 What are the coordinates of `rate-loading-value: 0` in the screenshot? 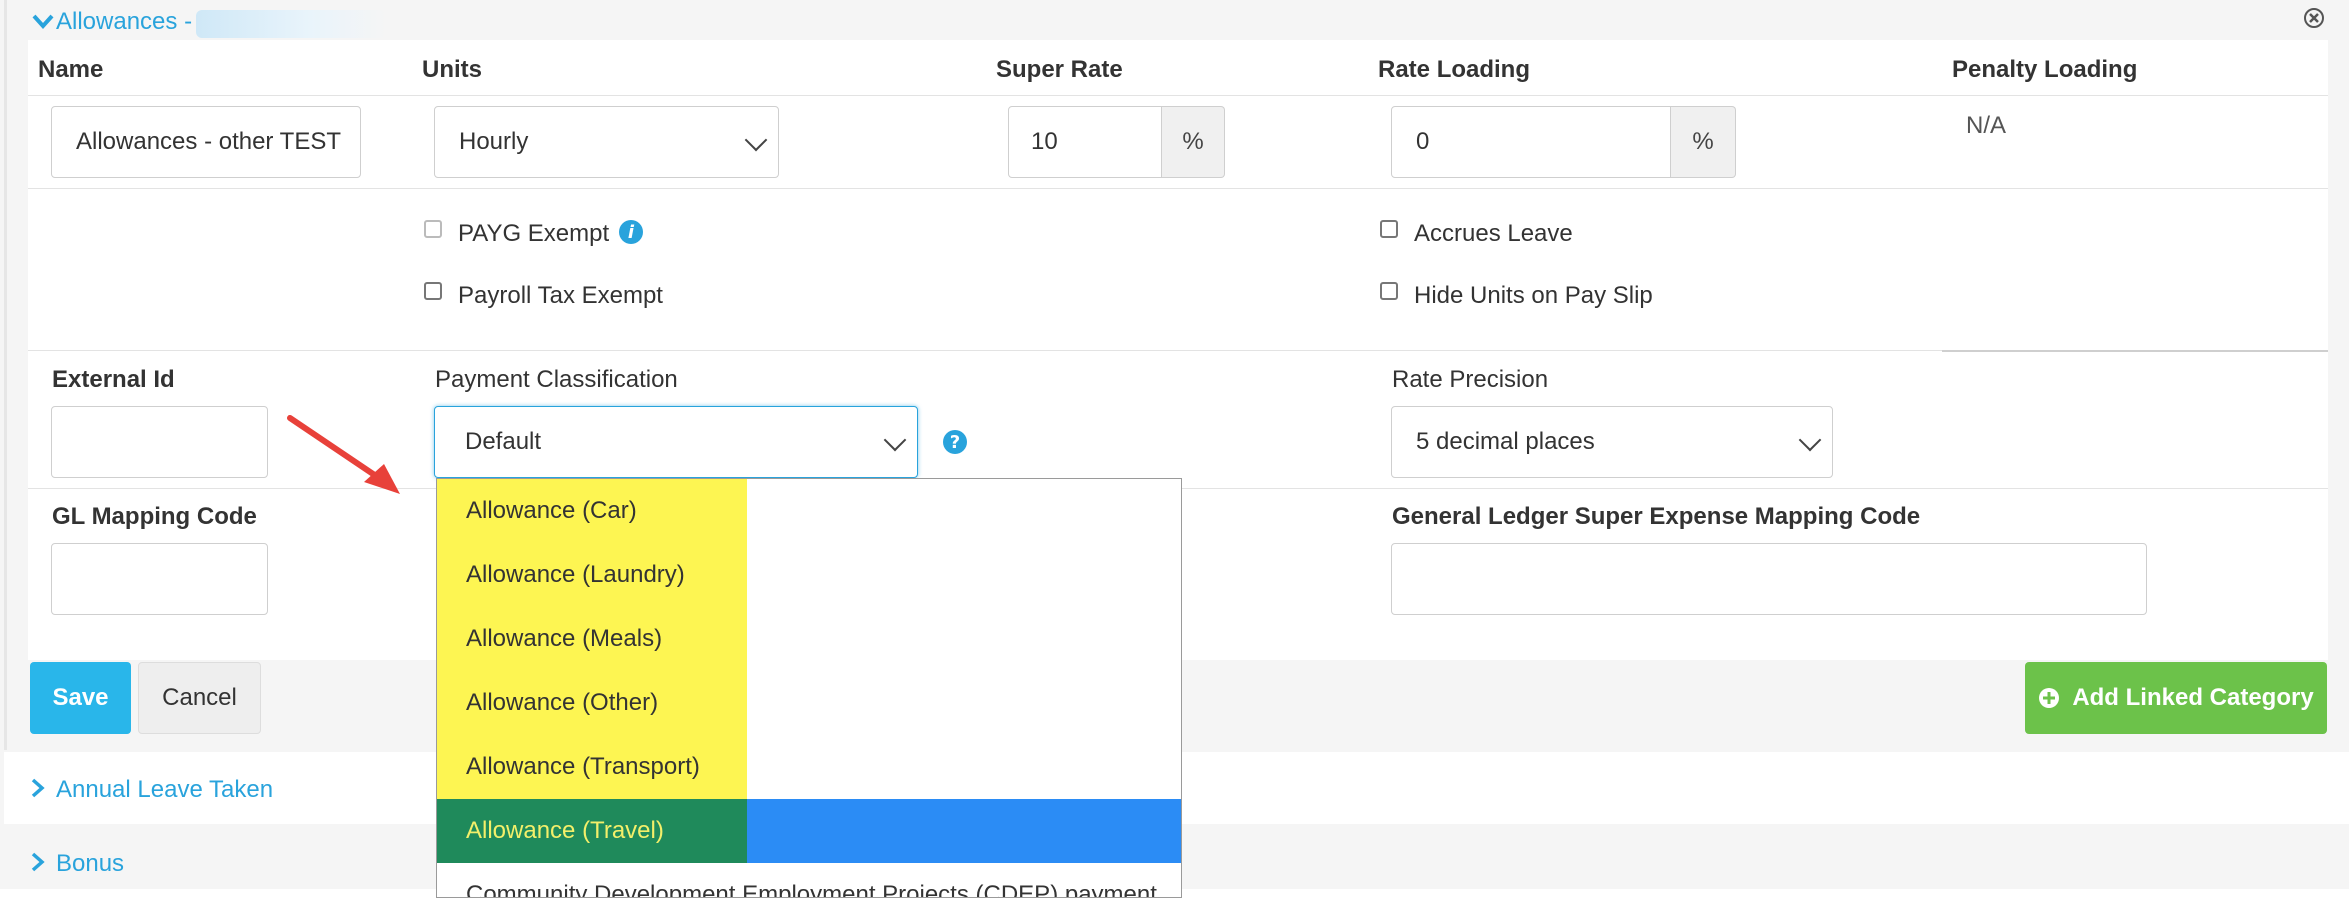 It's located at (1423, 141).